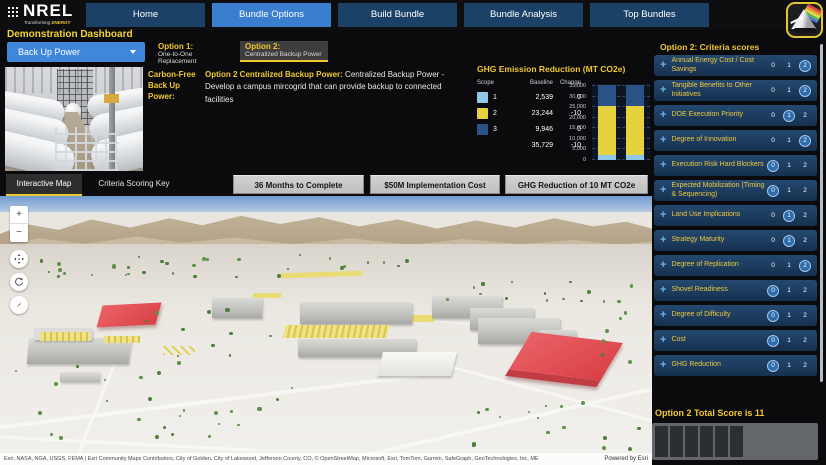 The height and width of the screenshot is (465, 826). What do you see at coordinates (497, 113) in the screenshot?
I see `ghg-scope-cell: 2` at bounding box center [497, 113].